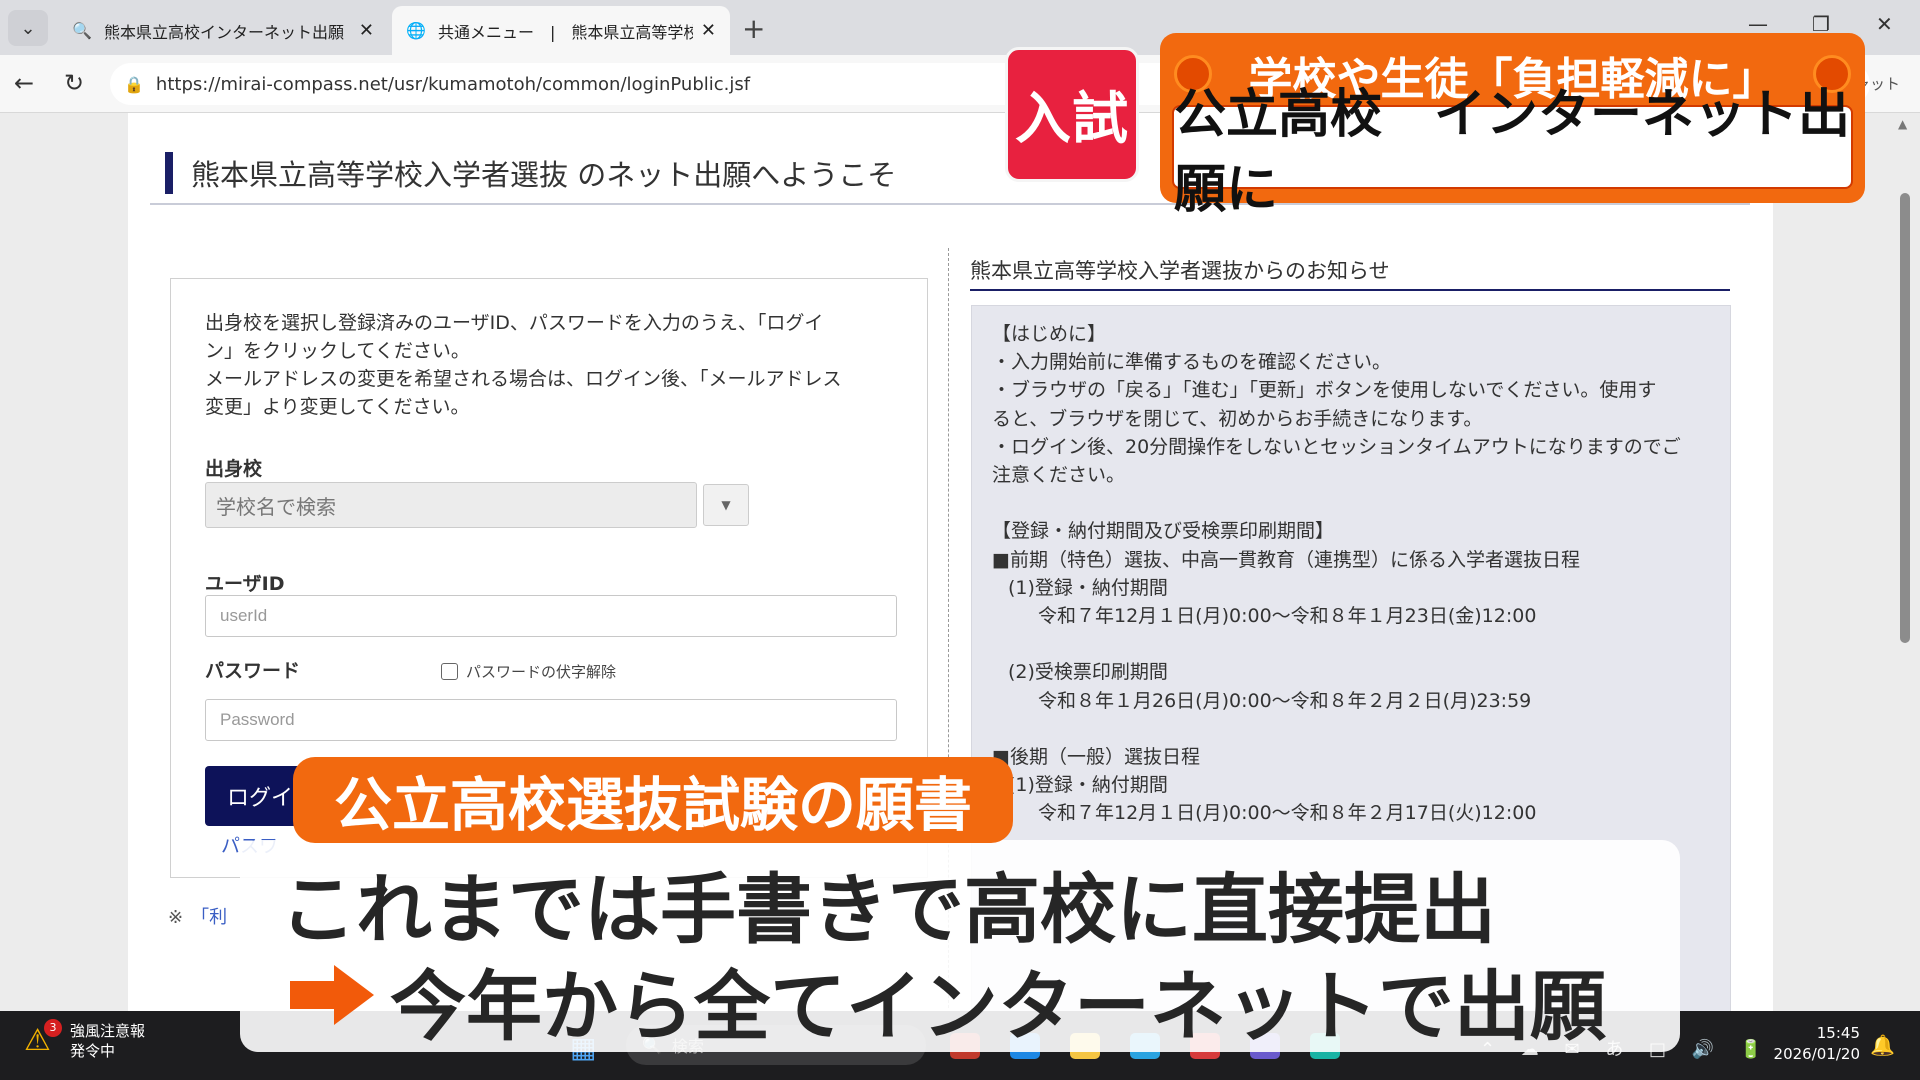  What do you see at coordinates (551, 616) in the screenshot?
I see `userid-input` at bounding box center [551, 616].